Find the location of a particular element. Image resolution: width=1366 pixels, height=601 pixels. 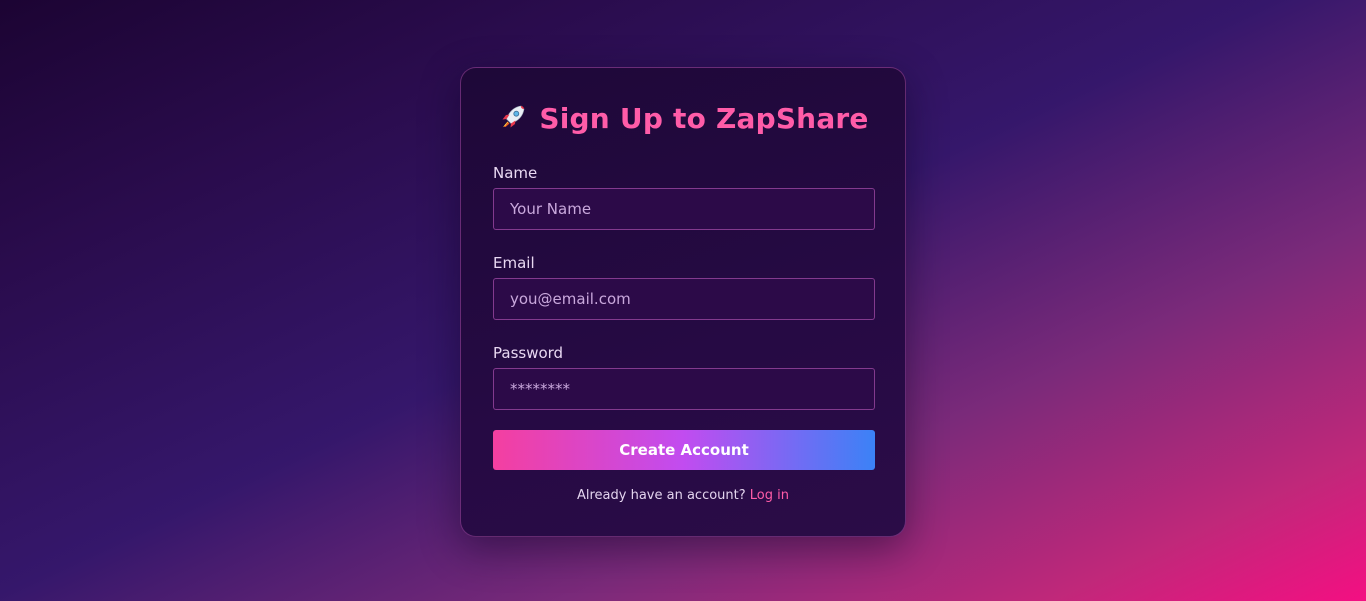

create-account-button: Create Account is located at coordinates (684, 450).